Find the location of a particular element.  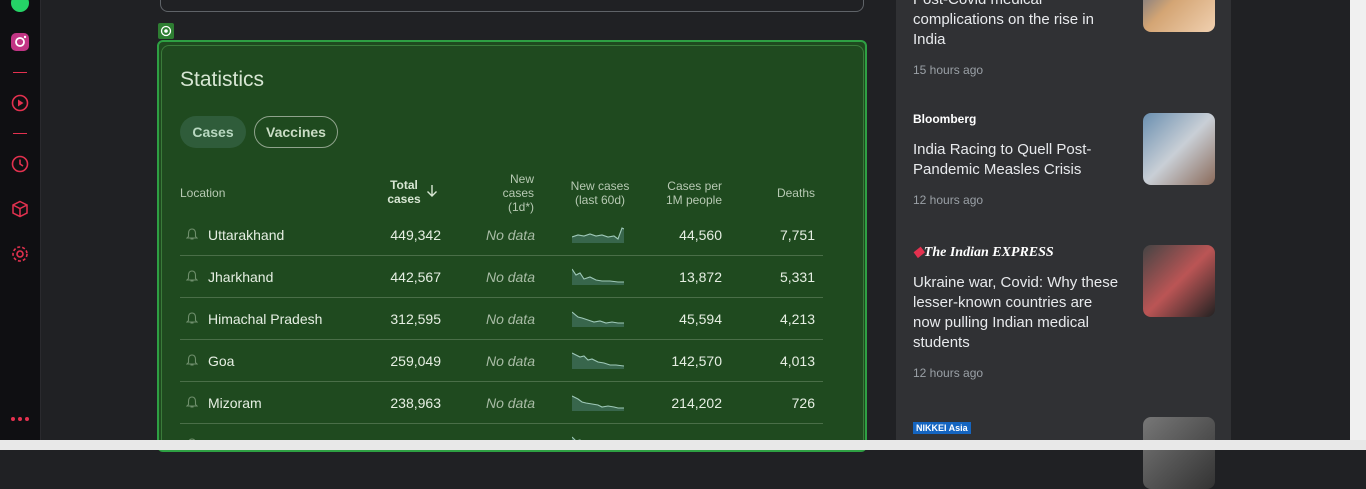

cell-total-cases: 238,963 is located at coordinates (415, 402).